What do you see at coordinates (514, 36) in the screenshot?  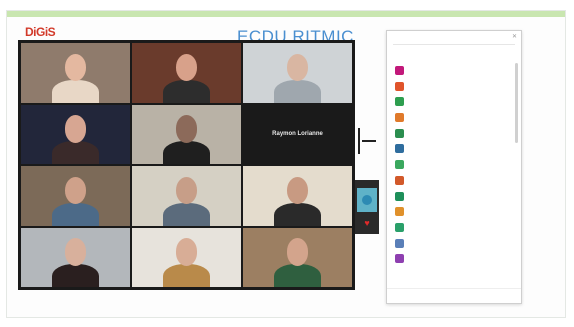 I see `close-icon: ✕` at bounding box center [514, 36].